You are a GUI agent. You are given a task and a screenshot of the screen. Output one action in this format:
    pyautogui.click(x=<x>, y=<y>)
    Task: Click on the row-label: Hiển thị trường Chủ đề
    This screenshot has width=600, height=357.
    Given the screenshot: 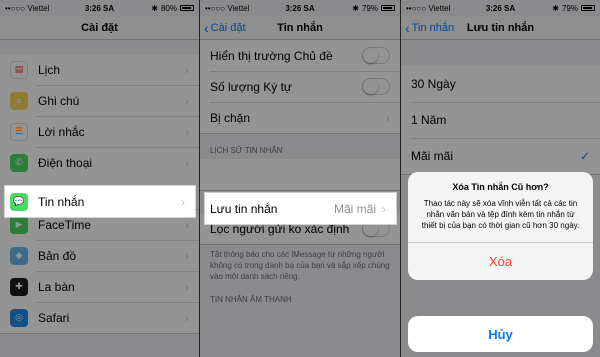 What is the action you would take?
    pyautogui.click(x=271, y=55)
    